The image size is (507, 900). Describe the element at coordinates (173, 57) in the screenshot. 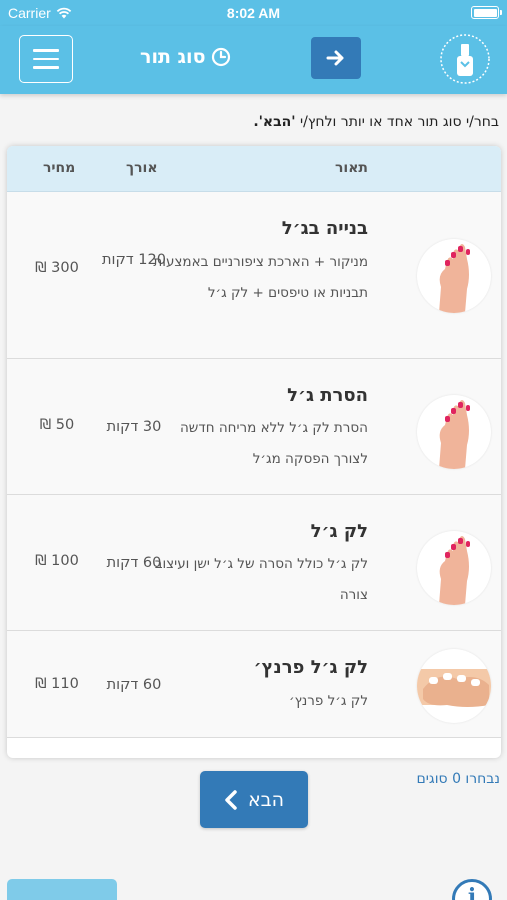

I see `page-title-text: סוג תור` at that location.